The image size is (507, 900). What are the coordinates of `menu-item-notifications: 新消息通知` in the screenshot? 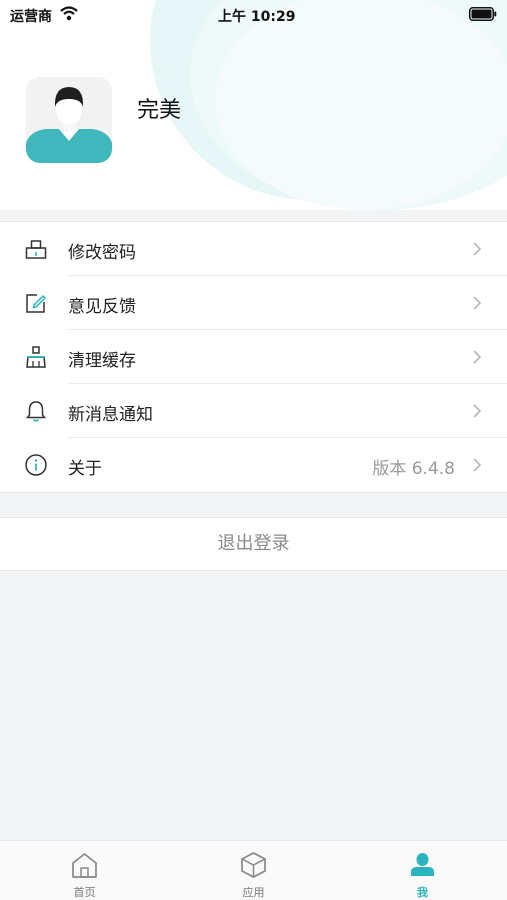 It's located at (253, 411).